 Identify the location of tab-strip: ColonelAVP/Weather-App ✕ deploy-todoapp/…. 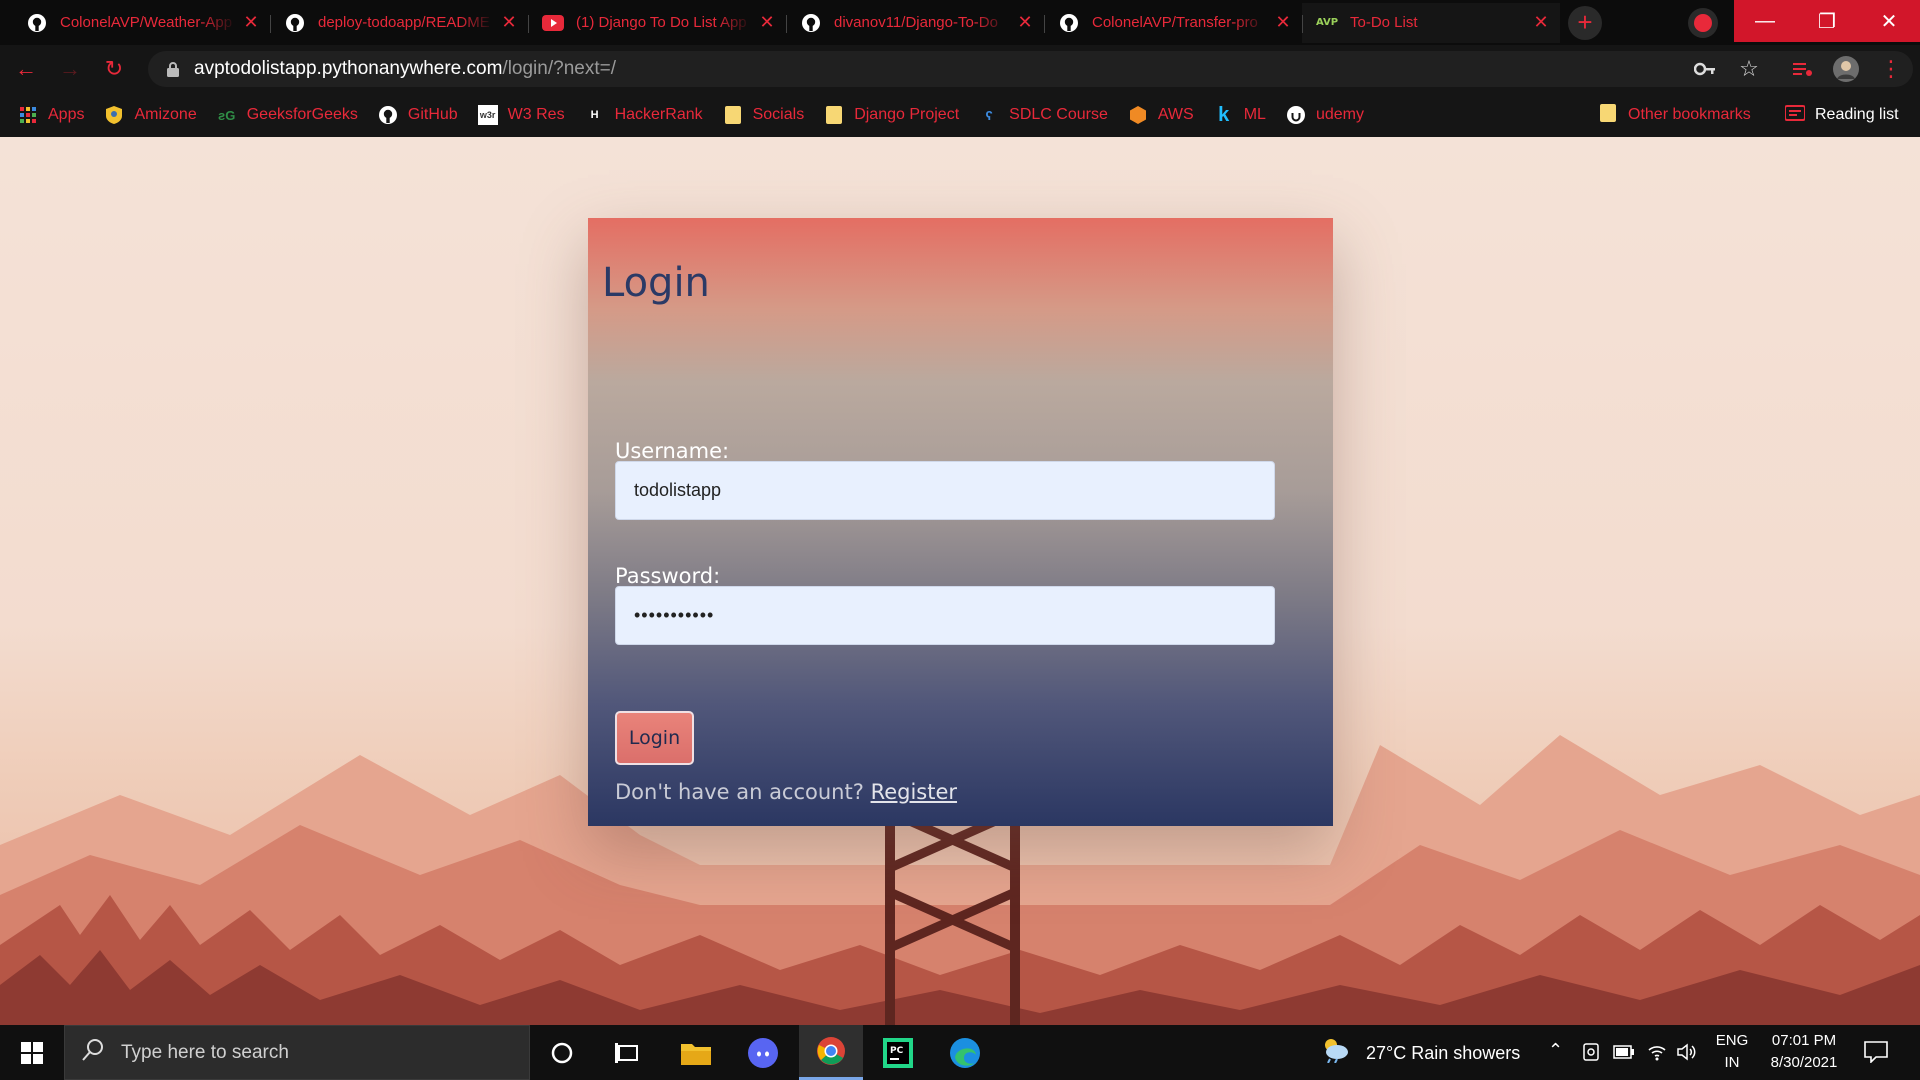
(960, 22).